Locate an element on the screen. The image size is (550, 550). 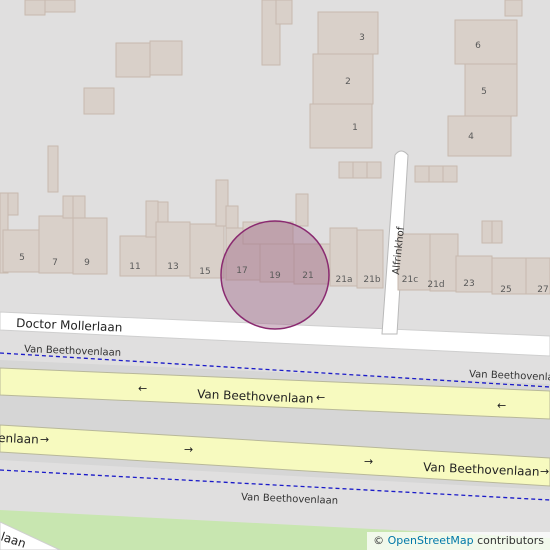
house-number: 13 is located at coordinates (172, 267).